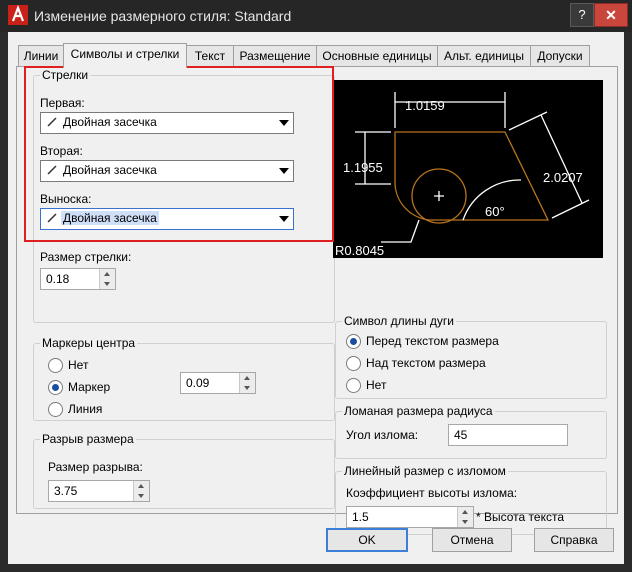 The width and height of the screenshot is (632, 572). Describe the element at coordinates (400, 231) in the screenshot. I see `radius-leader` at that location.